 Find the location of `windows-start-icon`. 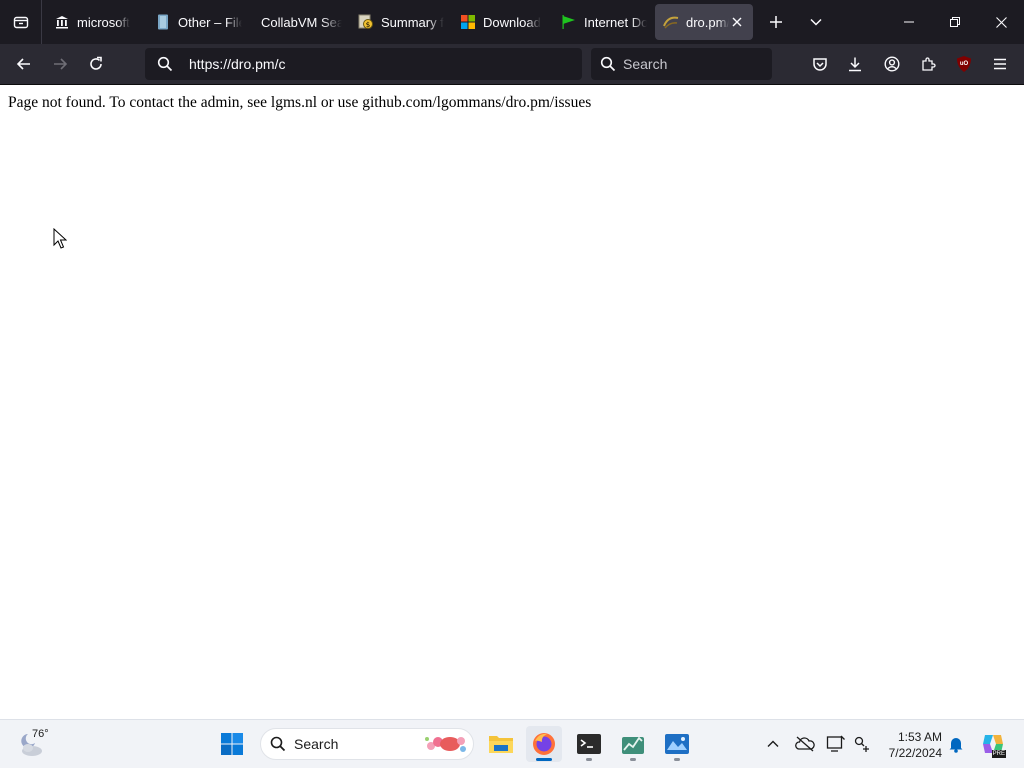

windows-start-icon is located at coordinates (232, 744).